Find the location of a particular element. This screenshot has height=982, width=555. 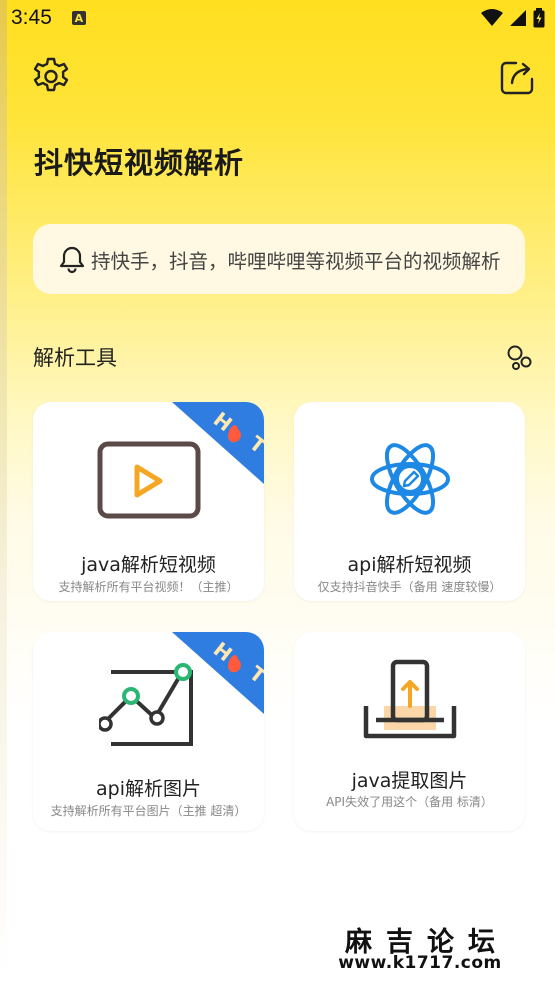

card-subtitle: 仅支持抖音快手（备用 速度较慢） is located at coordinates (409, 587).